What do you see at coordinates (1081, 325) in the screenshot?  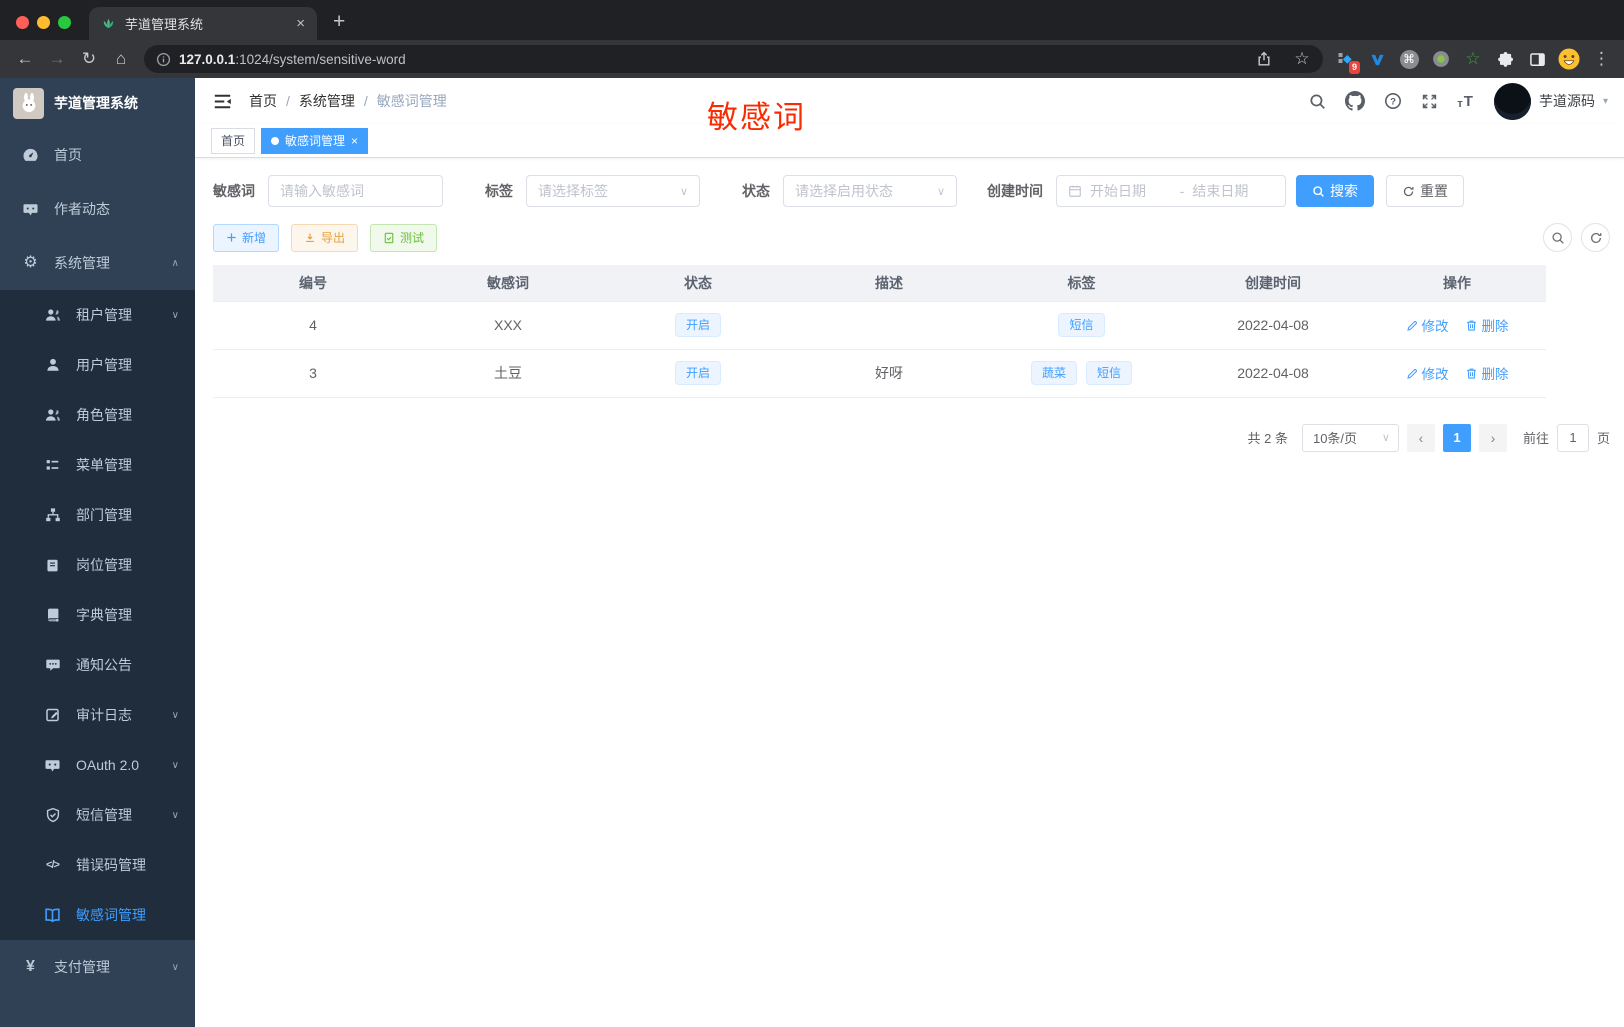 I see `tag-badge: 短信` at bounding box center [1081, 325].